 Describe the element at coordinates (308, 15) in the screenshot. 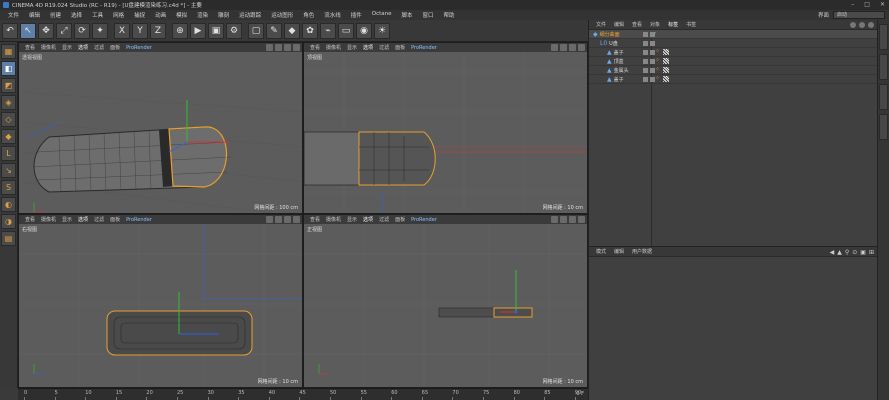

I see `menu-item: 角色` at that location.